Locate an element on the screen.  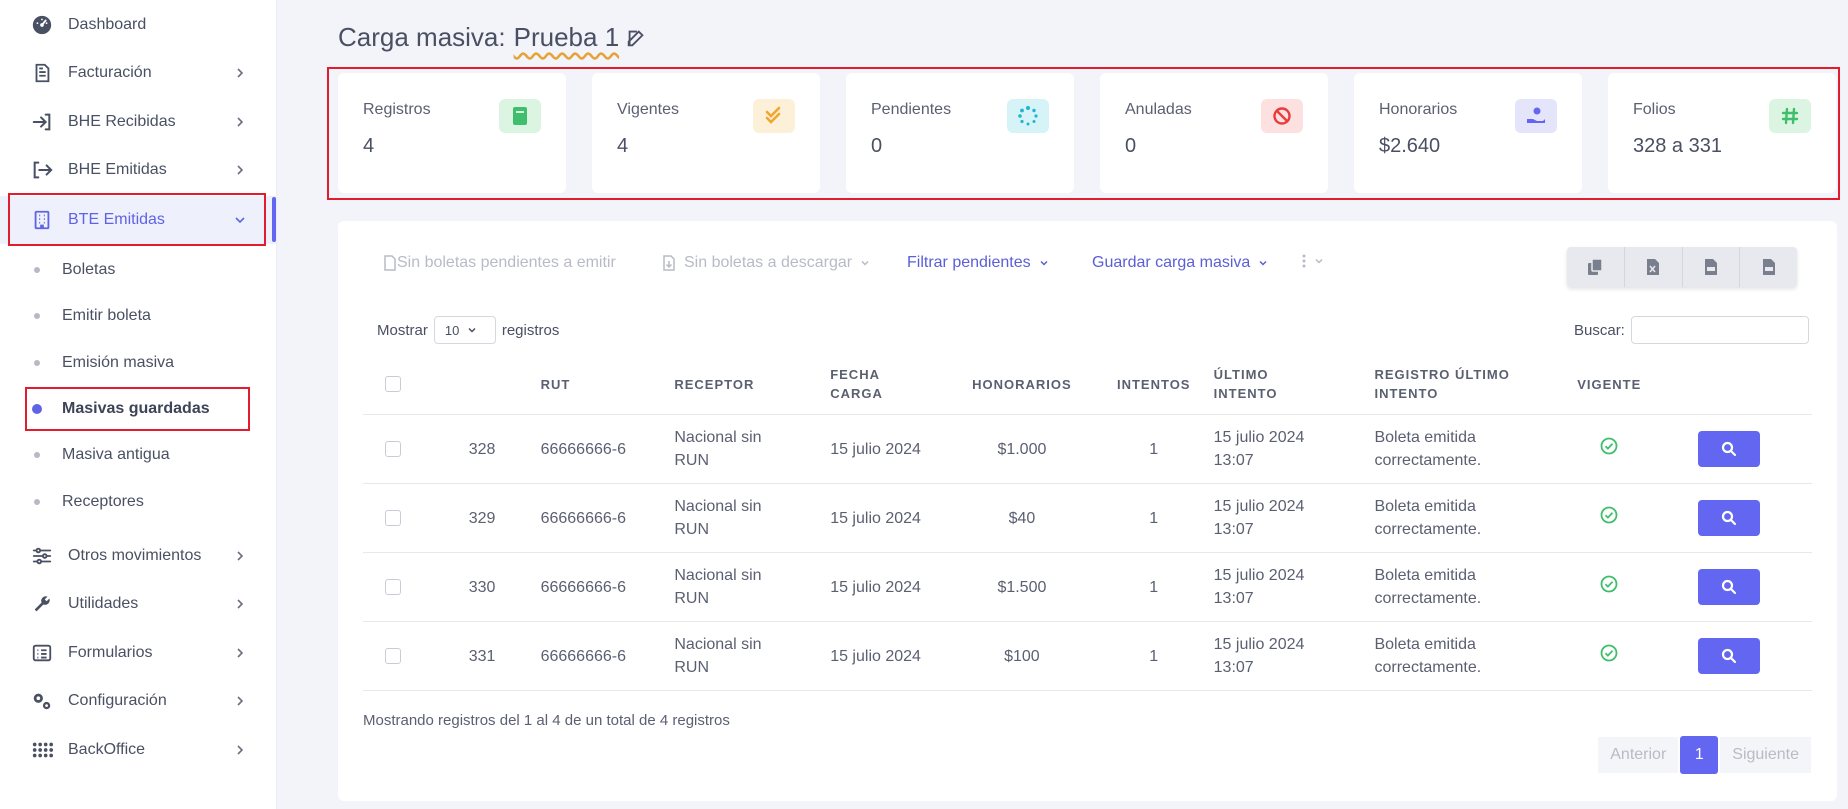
sidebar-item-utilidades: Utilidades is located at coordinates (138, 604).